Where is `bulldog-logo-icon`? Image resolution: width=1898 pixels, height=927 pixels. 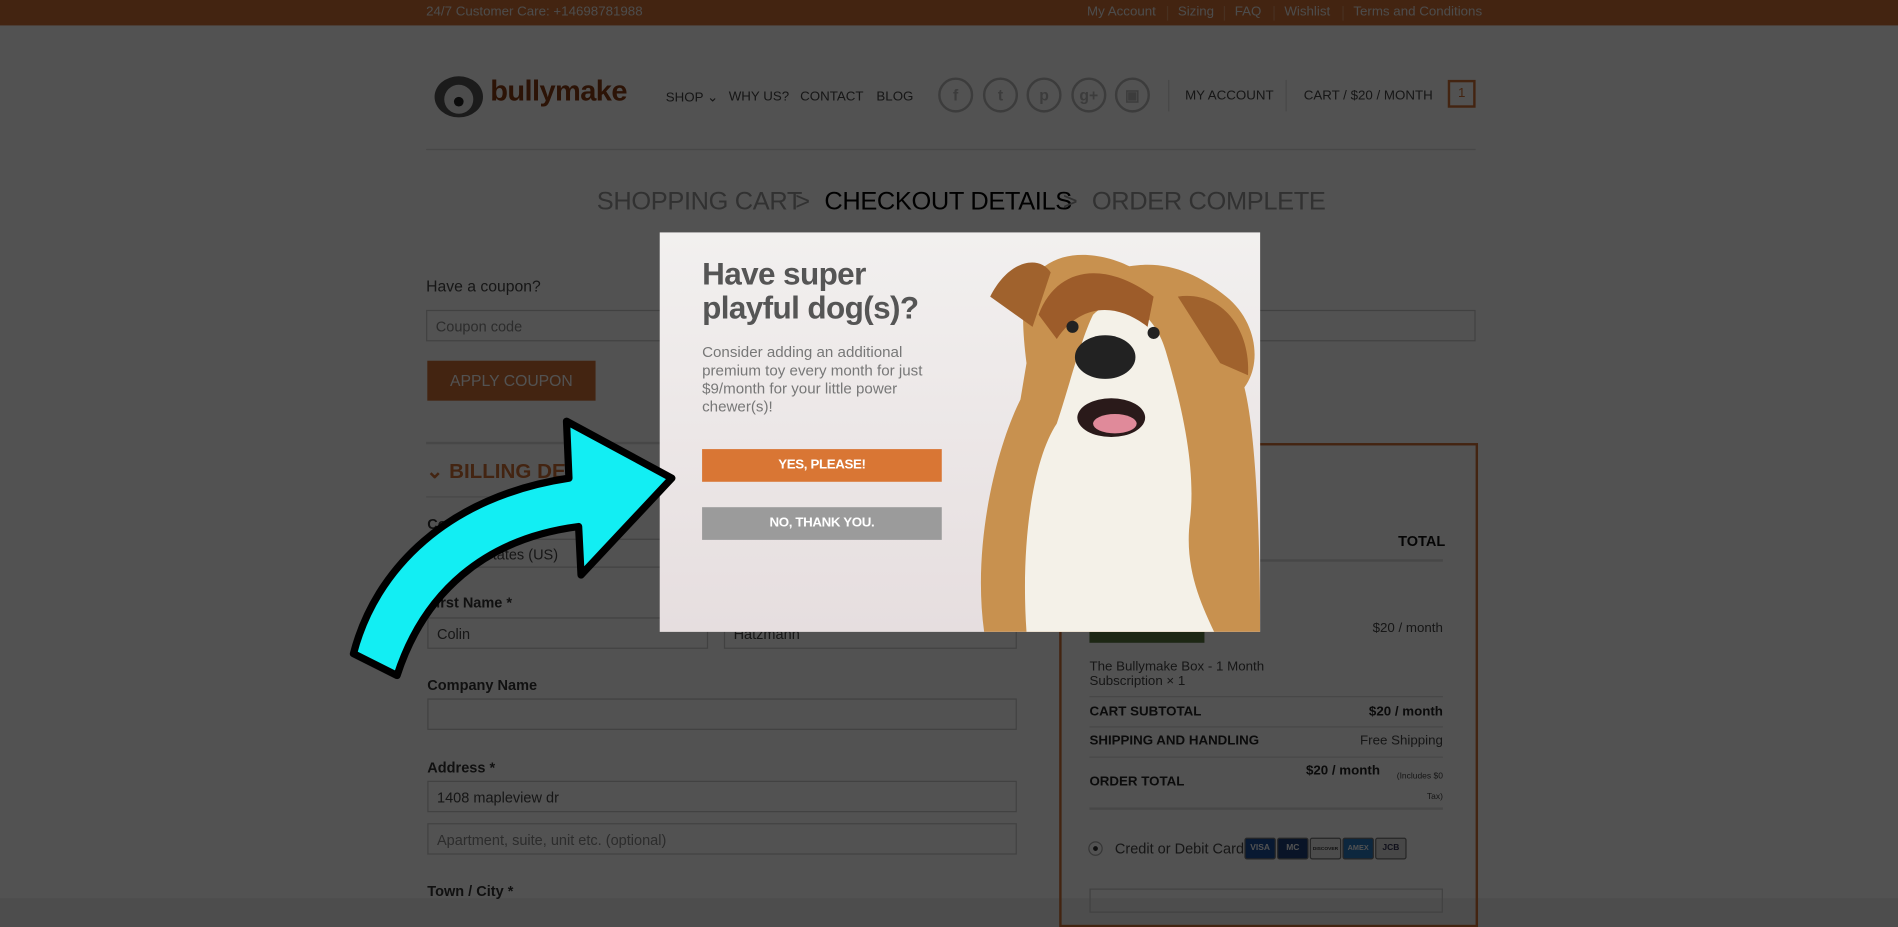
bulldog-logo-icon is located at coordinates (458, 97).